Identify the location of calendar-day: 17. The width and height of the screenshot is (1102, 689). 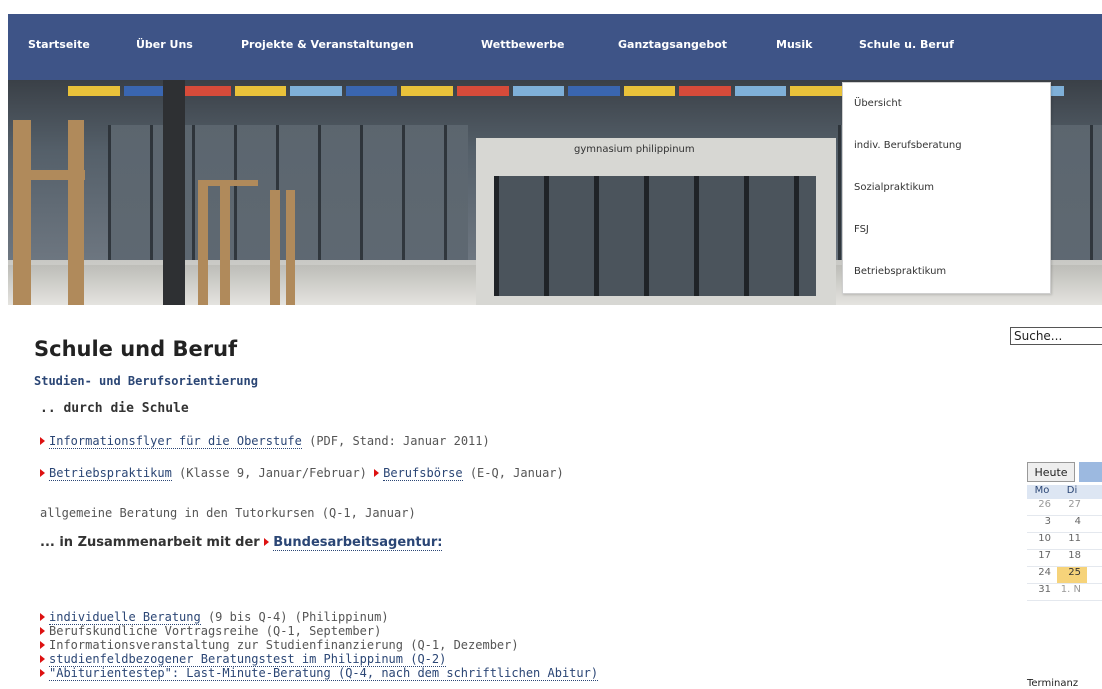
(1042, 558).